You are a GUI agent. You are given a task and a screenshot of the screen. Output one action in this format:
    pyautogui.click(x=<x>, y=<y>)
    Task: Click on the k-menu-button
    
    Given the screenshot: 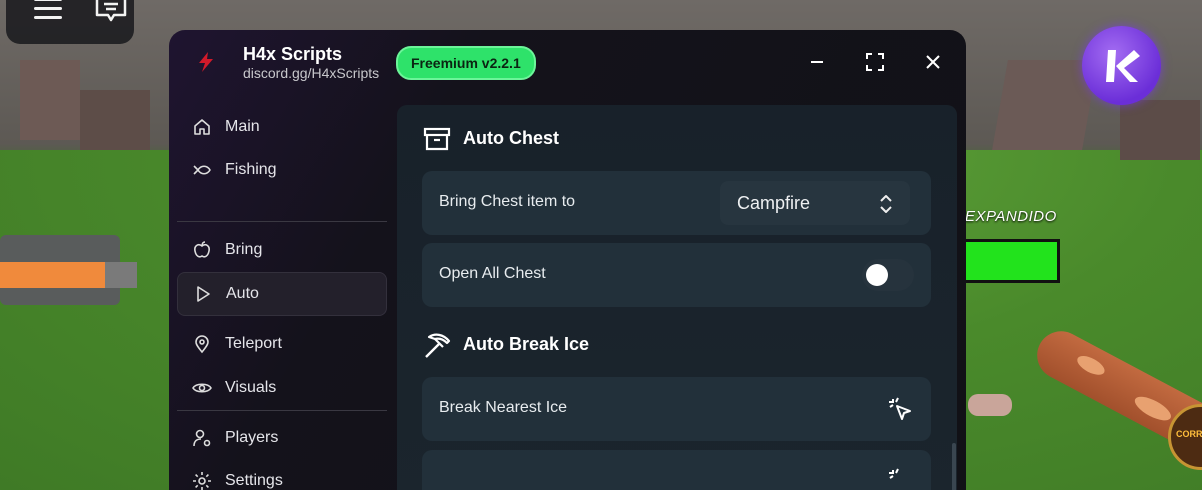 What is the action you would take?
    pyautogui.click(x=1121, y=65)
    